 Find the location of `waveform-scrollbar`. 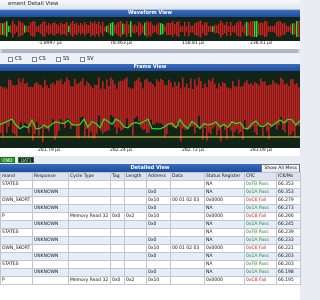

waveform-scrollbar is located at coordinates (150, 51).